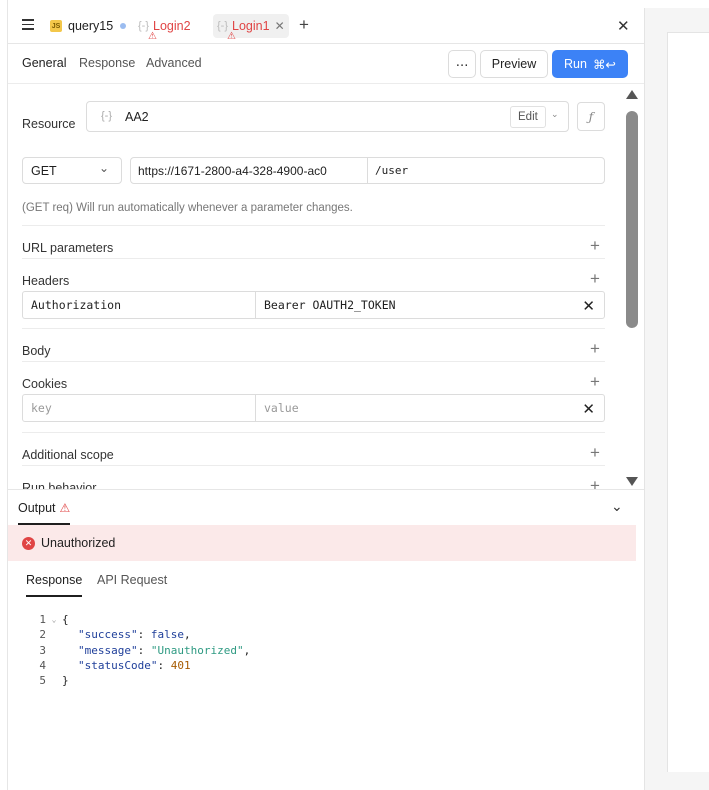  What do you see at coordinates (326, 507) in the screenshot?
I see `output-header: Output ⚠ ⌄` at bounding box center [326, 507].